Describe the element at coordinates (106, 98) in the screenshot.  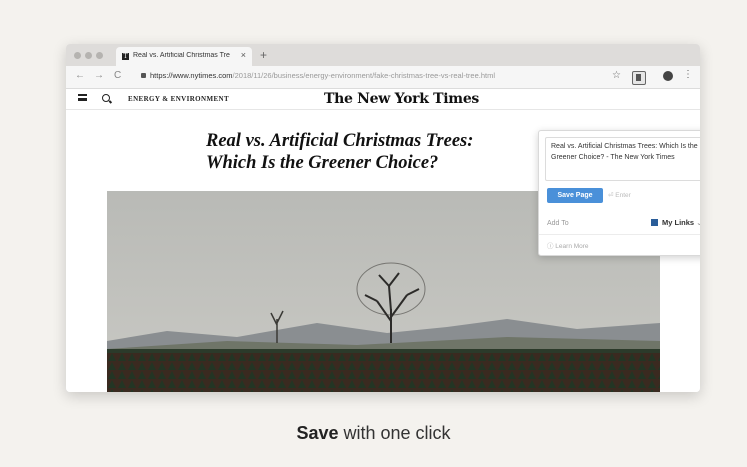
I see `search-icon` at that location.